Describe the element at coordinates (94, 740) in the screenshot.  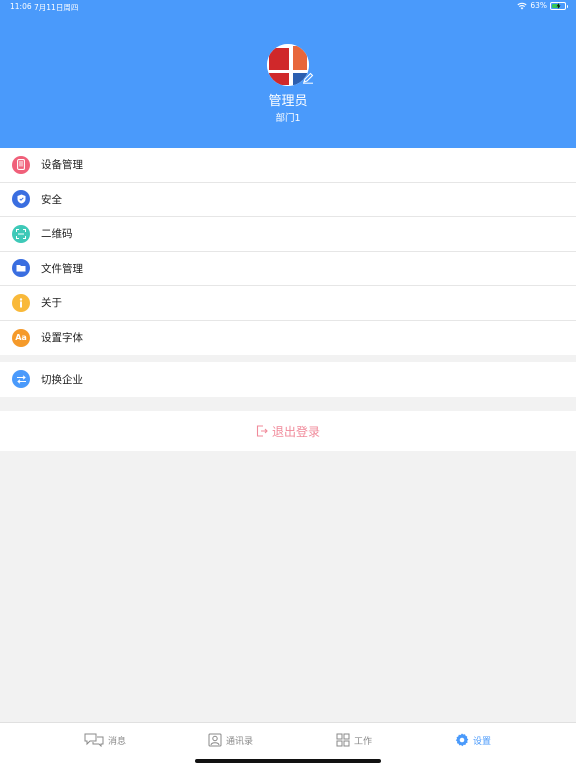
I see `message-icon` at that location.